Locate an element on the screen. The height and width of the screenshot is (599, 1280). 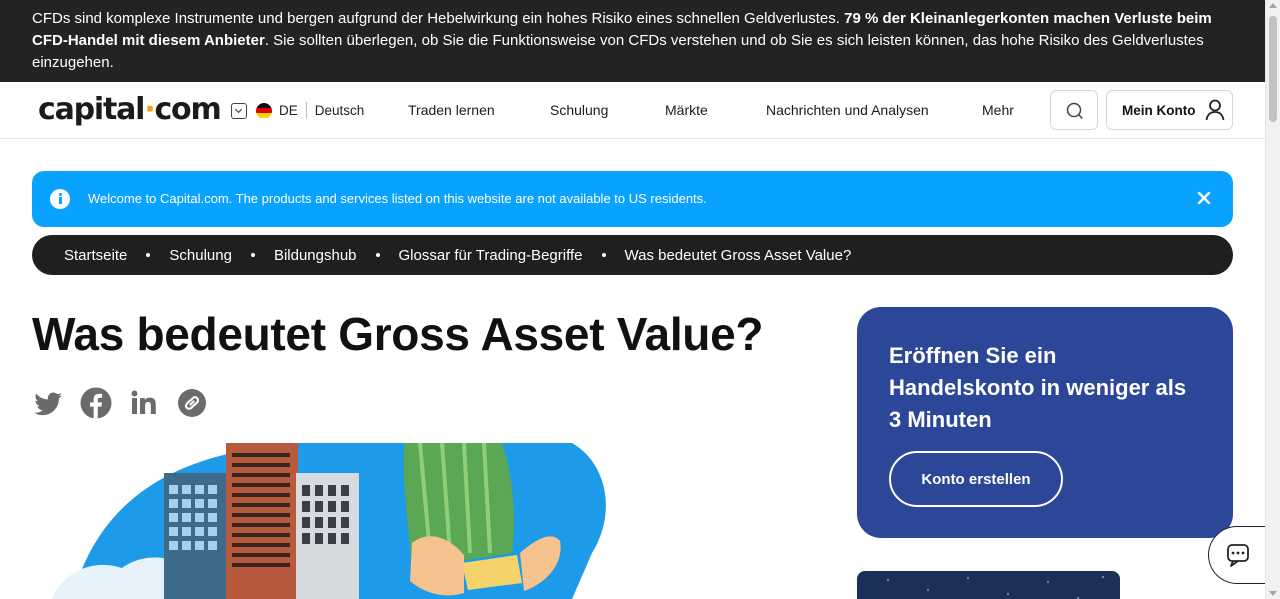
breadcrumb-item-schulung: Schulung is located at coordinates (200, 255).